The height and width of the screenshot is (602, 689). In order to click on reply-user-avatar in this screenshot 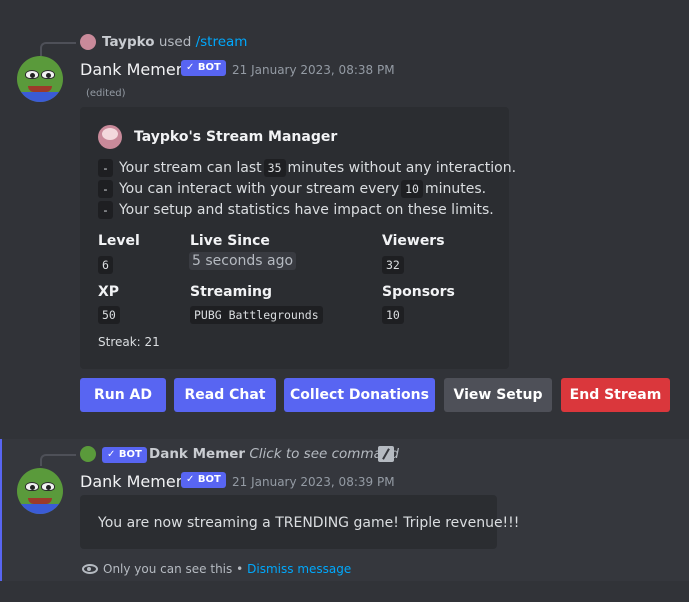, I will do `click(88, 42)`.